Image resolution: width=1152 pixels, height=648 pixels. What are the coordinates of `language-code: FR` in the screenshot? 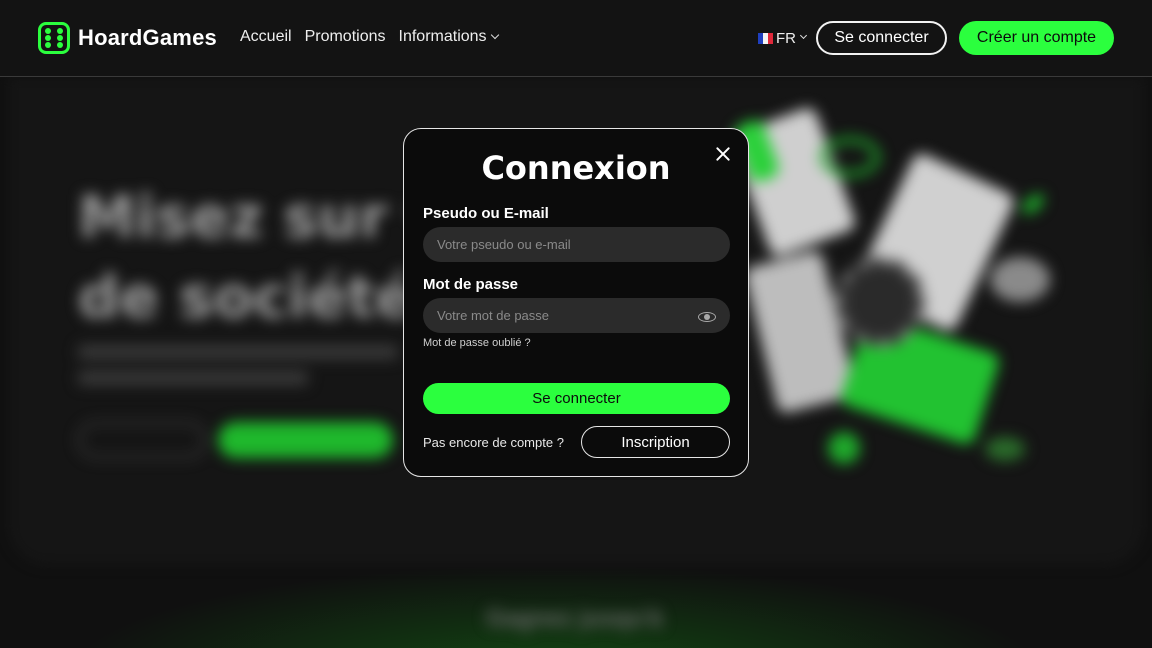 It's located at (786, 38).